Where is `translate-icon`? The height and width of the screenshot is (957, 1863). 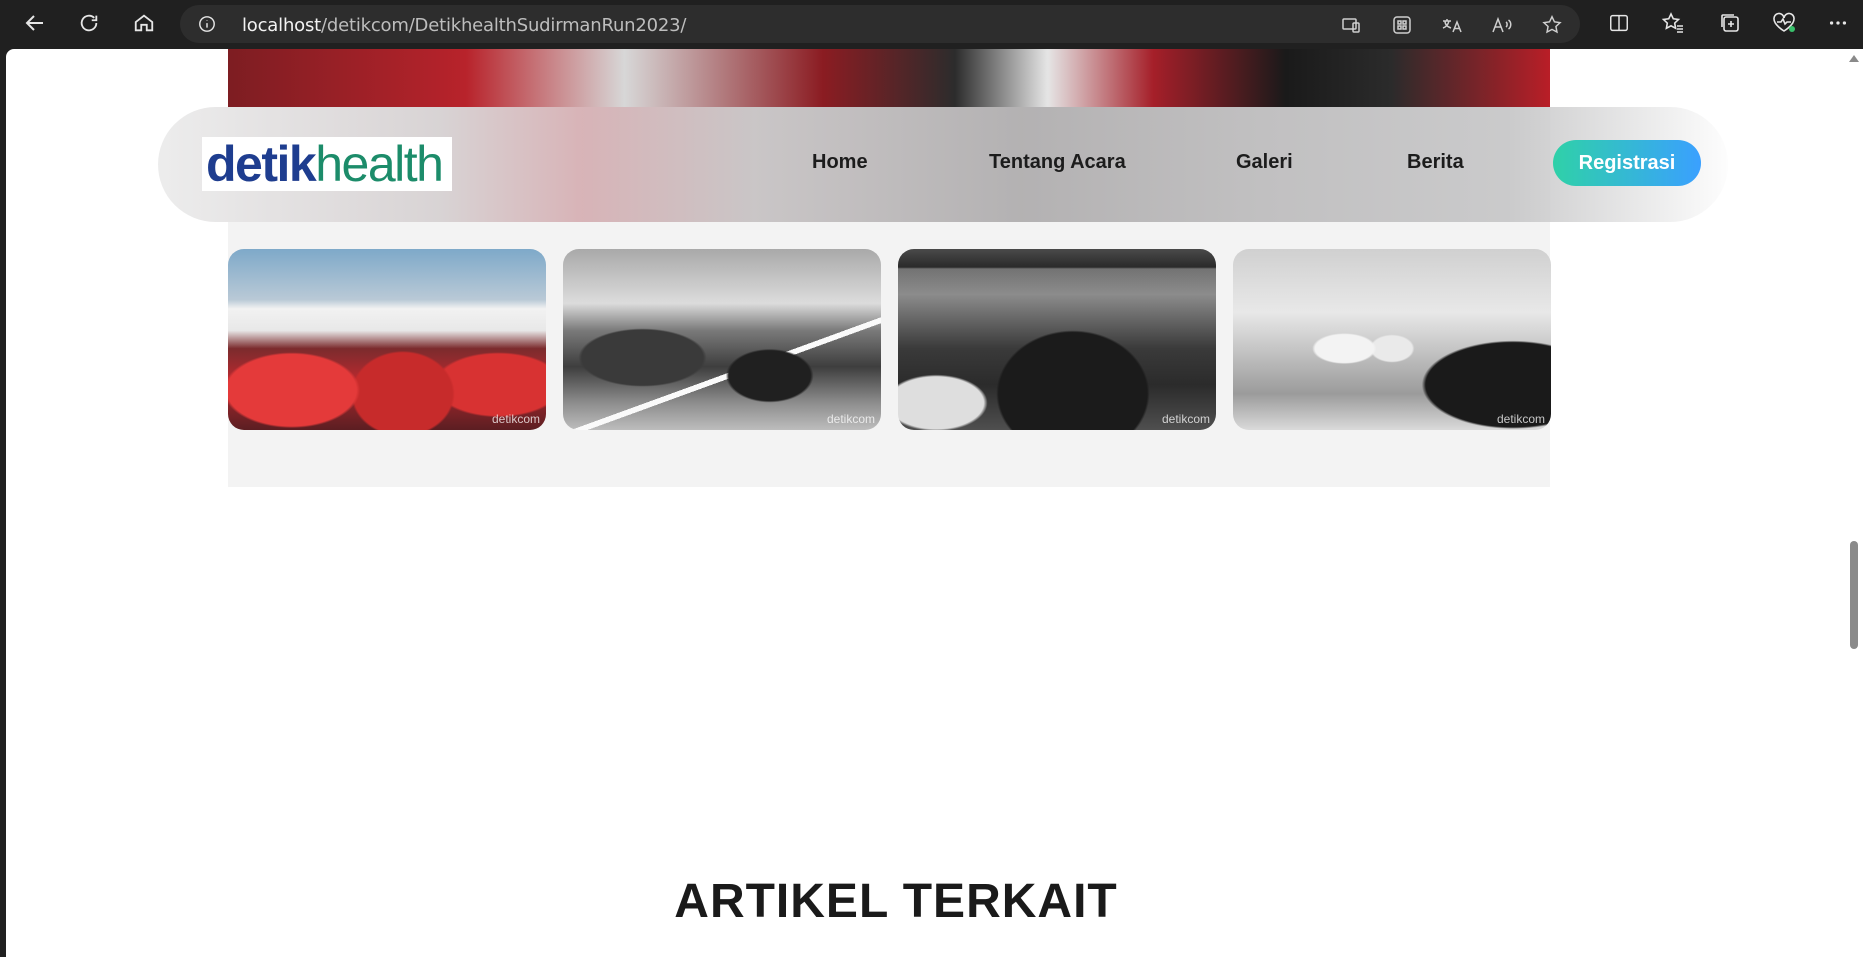 translate-icon is located at coordinates (1452, 25).